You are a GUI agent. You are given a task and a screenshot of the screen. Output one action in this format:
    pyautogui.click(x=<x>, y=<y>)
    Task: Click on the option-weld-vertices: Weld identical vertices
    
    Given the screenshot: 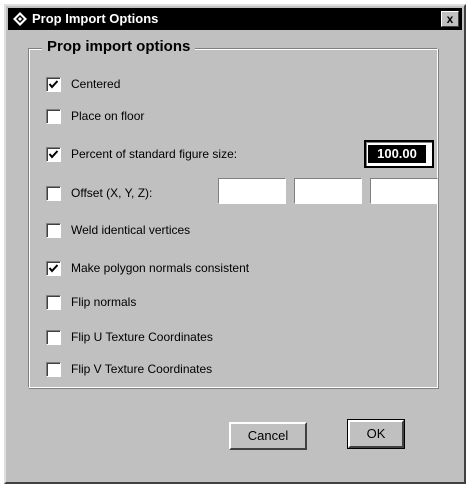 What is the action you would take?
    pyautogui.click(x=118, y=230)
    